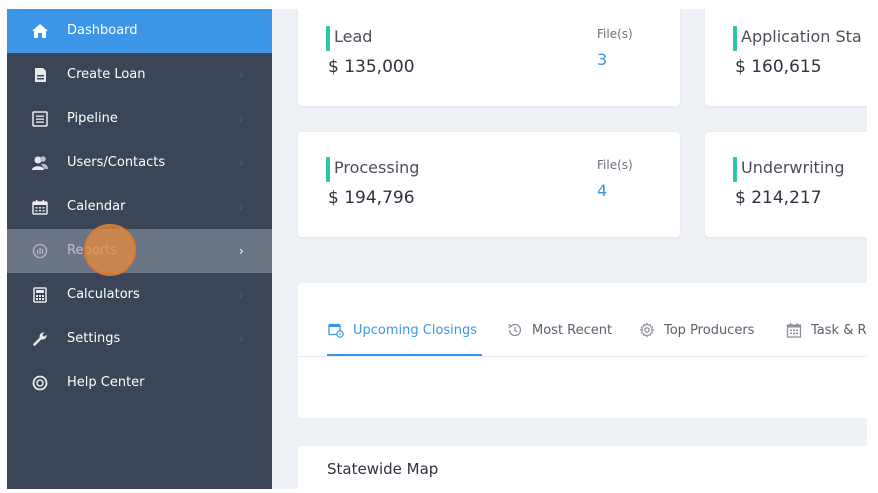 This screenshot has width=878, height=493. Describe the element at coordinates (102, 30) in the screenshot. I see `sidebar-item-label: Dashboard` at that location.